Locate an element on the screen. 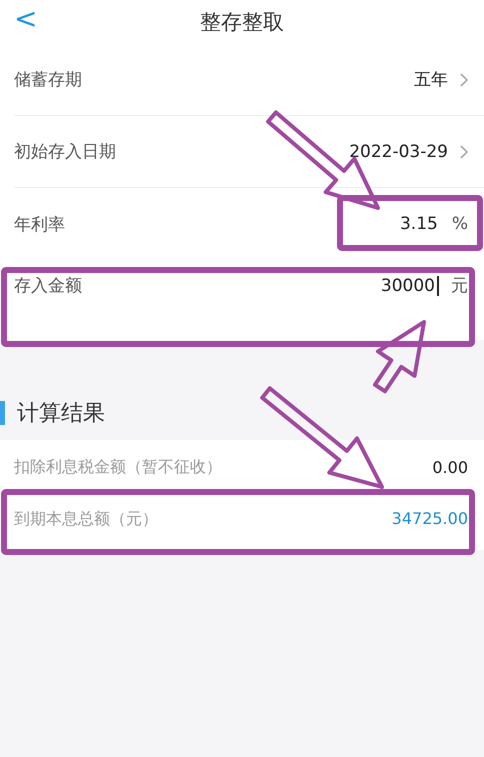 This screenshot has width=484, height=757. result-label: 扣除利息税金额（暂不征收） is located at coordinates (118, 467).